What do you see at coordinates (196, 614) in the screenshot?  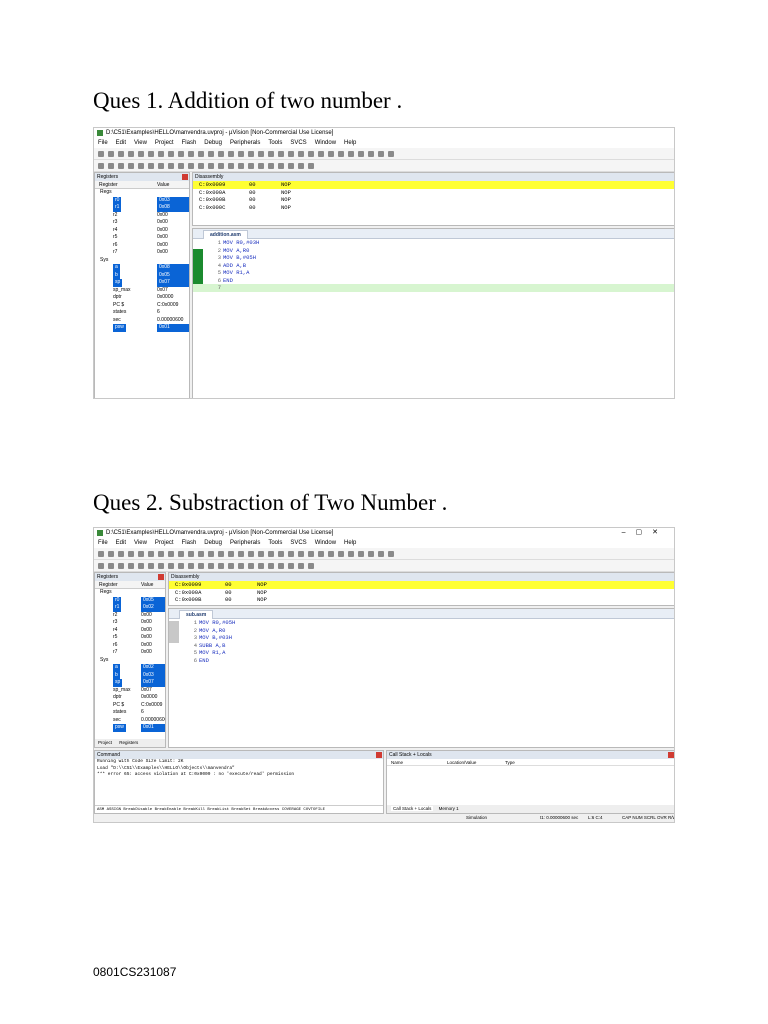 I see `editor-tab-sub-asm: sub.asm` at bounding box center [196, 614].